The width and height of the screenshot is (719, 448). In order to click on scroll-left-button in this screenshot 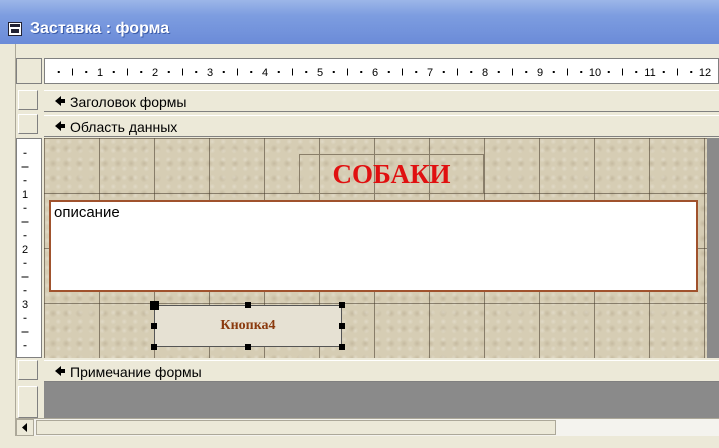, I will do `click(25, 427)`.